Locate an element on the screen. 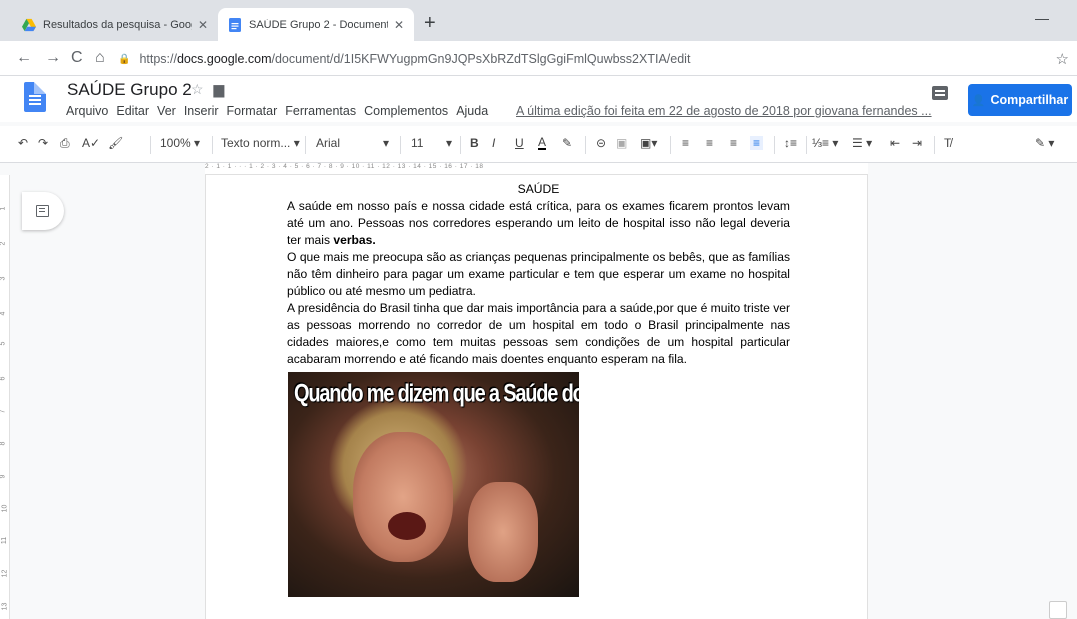 The height and width of the screenshot is (619, 1077). comment-history-icon is located at coordinates (940, 93).